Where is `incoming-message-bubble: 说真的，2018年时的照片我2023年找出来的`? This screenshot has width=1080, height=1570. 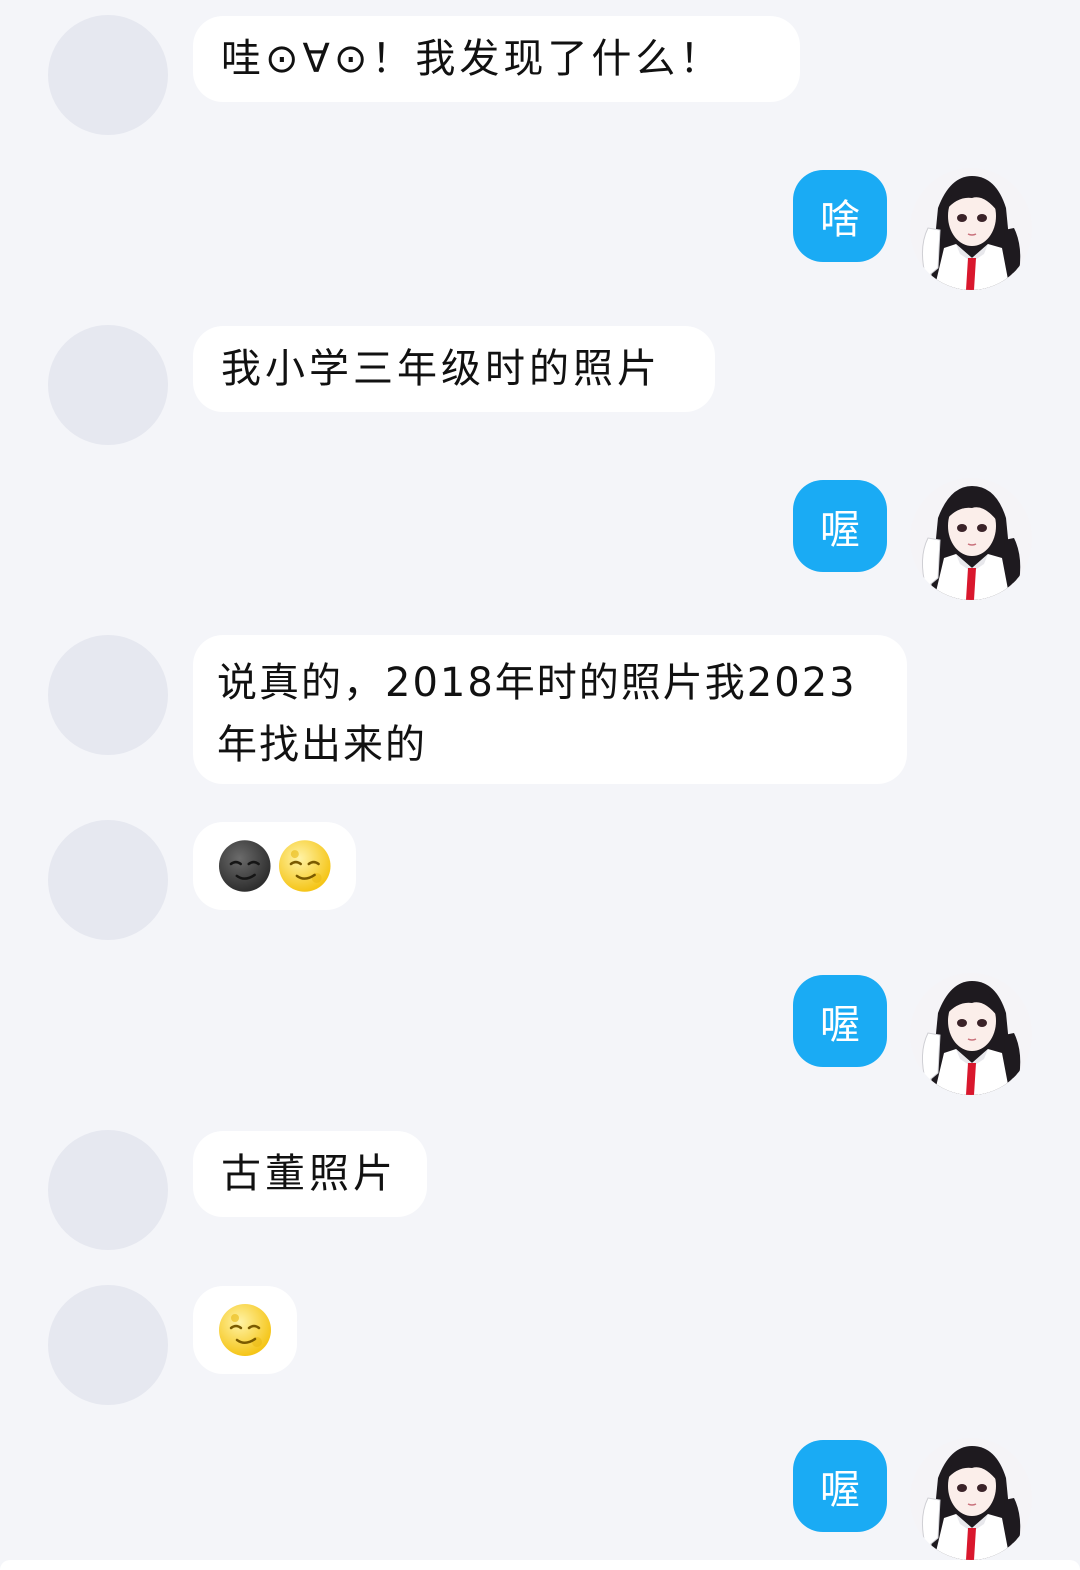 incoming-message-bubble: 说真的，2018年时的照片我2023年找出来的 is located at coordinates (550, 709).